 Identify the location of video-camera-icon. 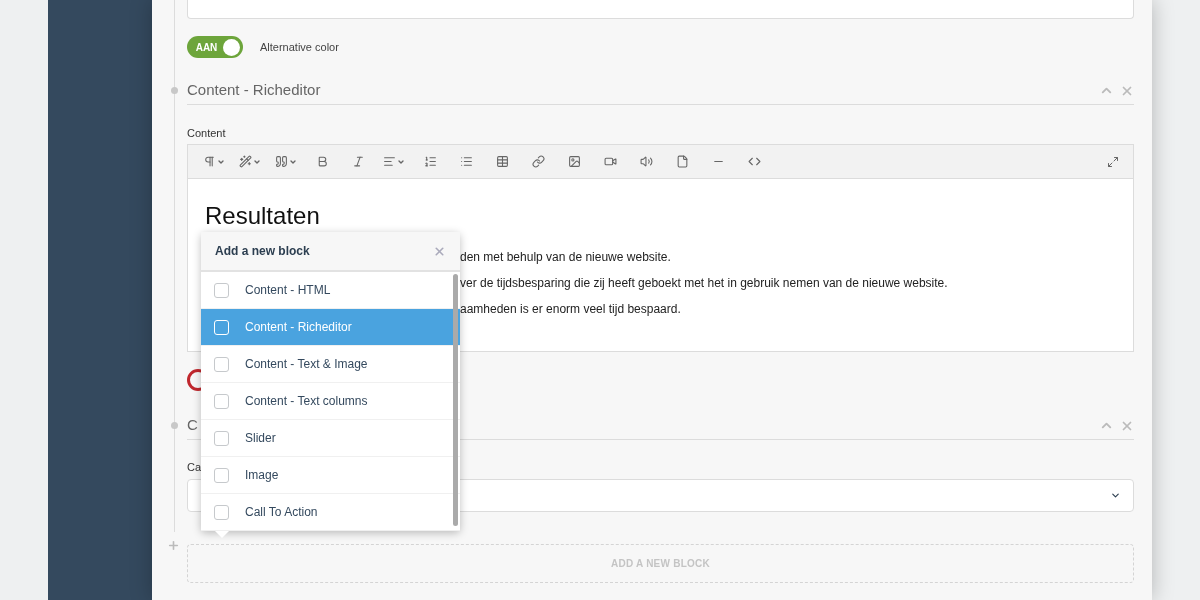
(610, 161).